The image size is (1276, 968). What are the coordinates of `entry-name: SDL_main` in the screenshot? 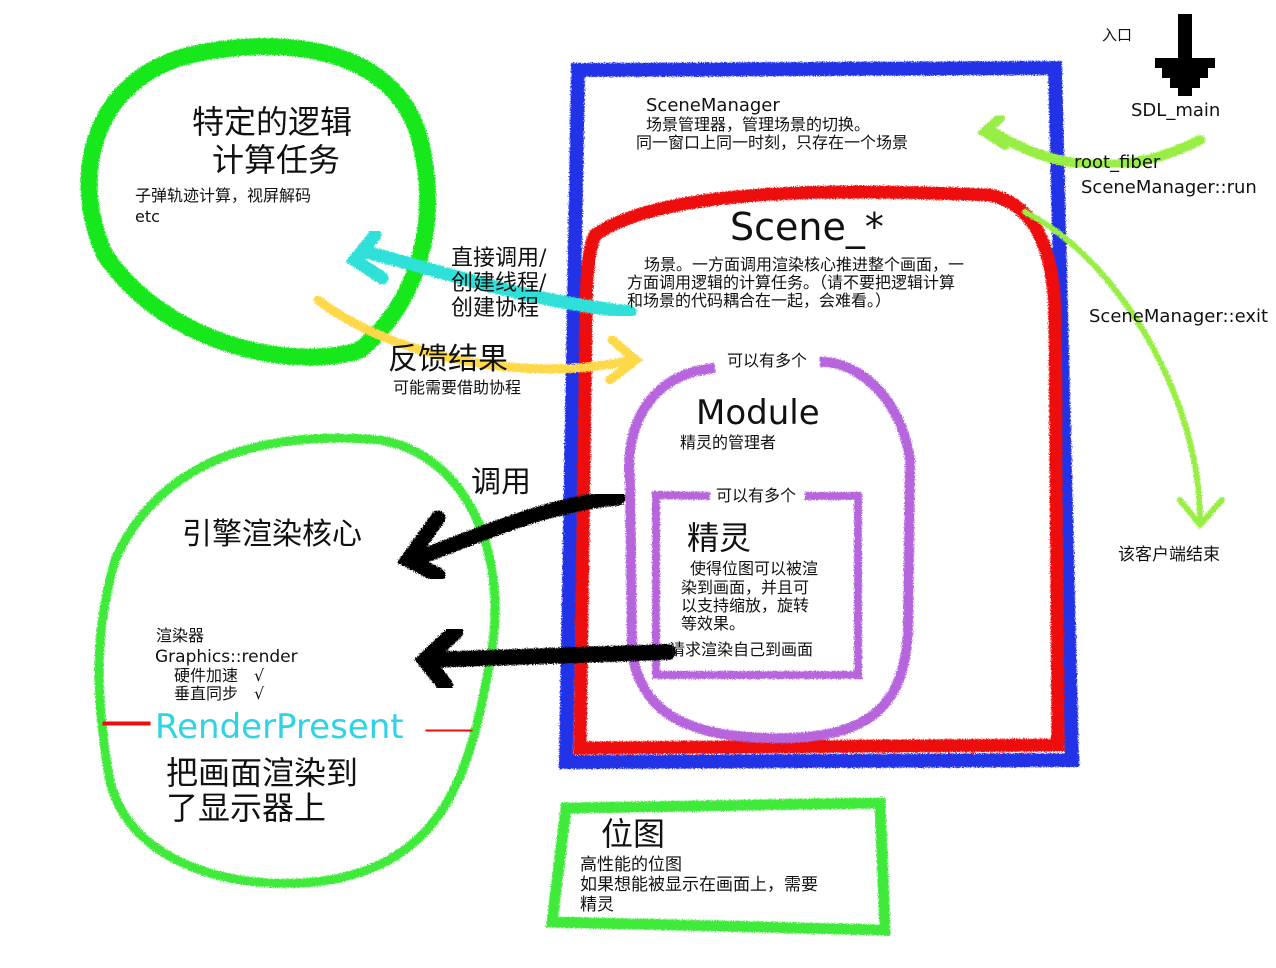 It's located at (1176, 110).